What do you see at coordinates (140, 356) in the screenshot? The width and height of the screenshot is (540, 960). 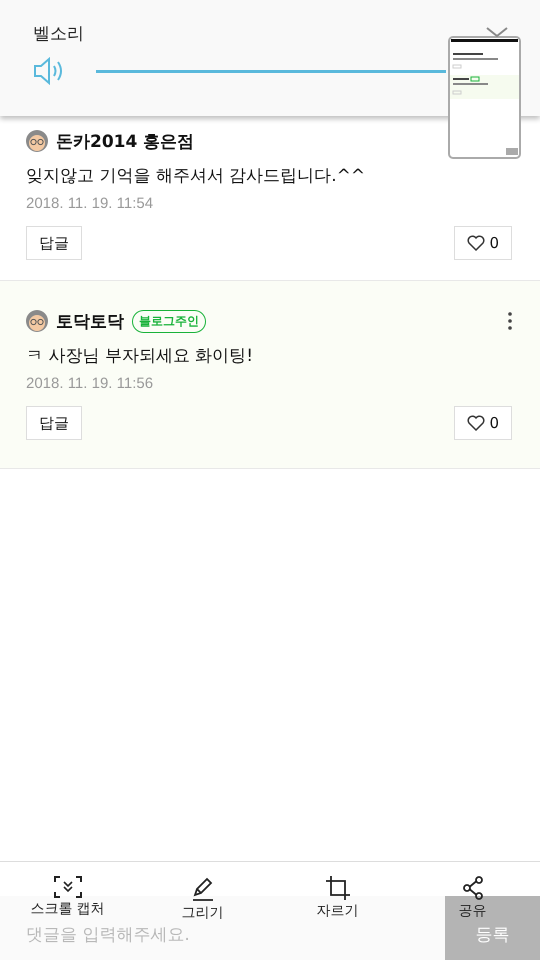 I see `comment-text: ㅋ 사장님 부자되세요 화이팅!` at bounding box center [140, 356].